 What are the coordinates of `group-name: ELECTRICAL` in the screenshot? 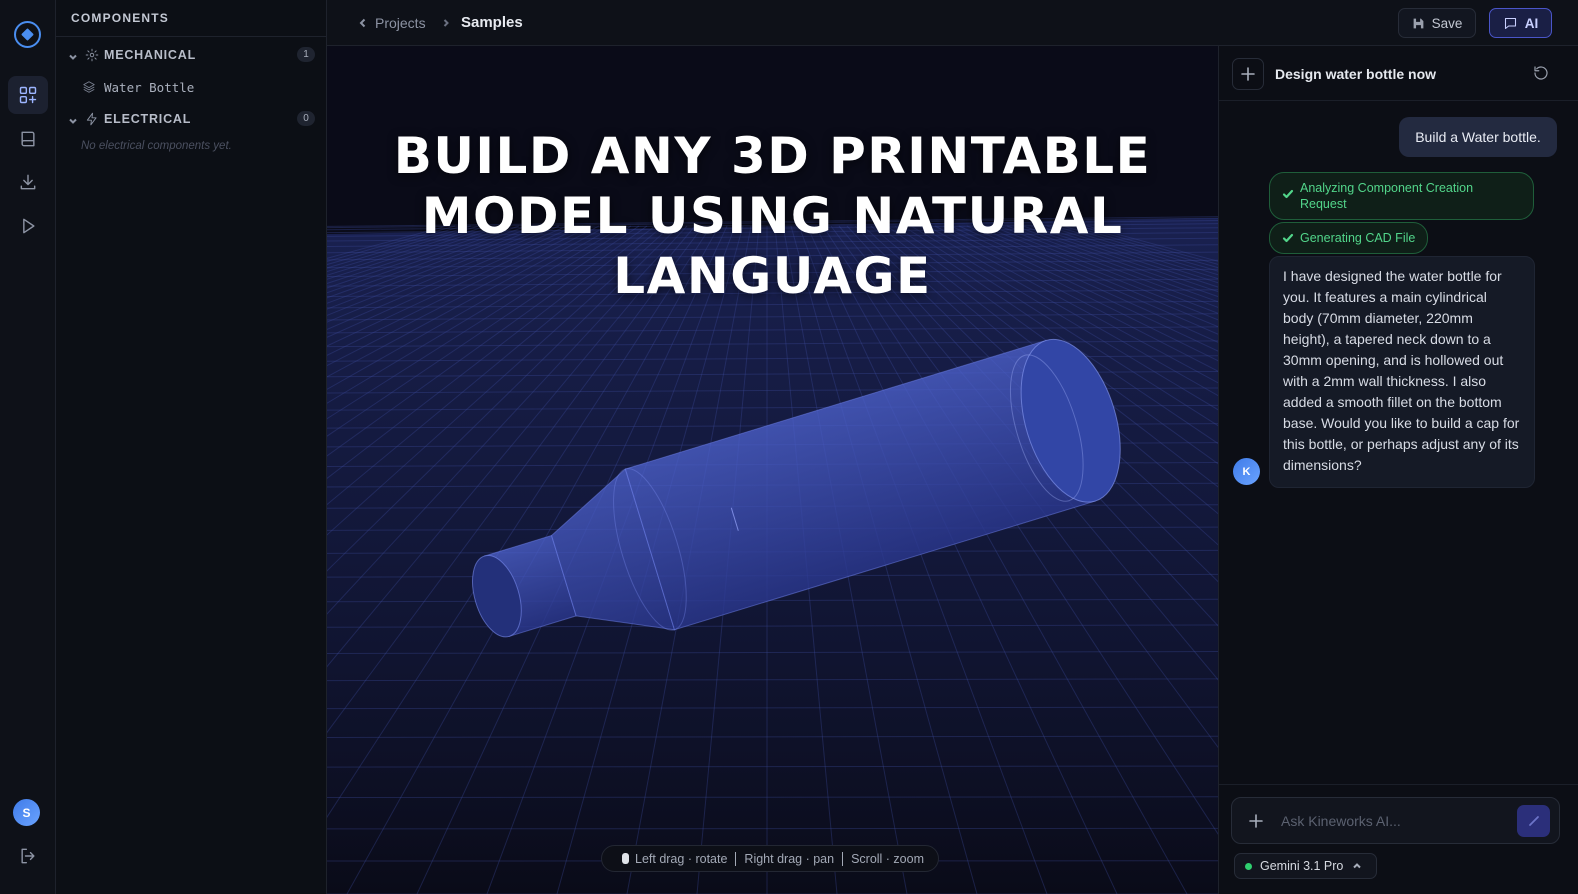 It's located at (148, 119).